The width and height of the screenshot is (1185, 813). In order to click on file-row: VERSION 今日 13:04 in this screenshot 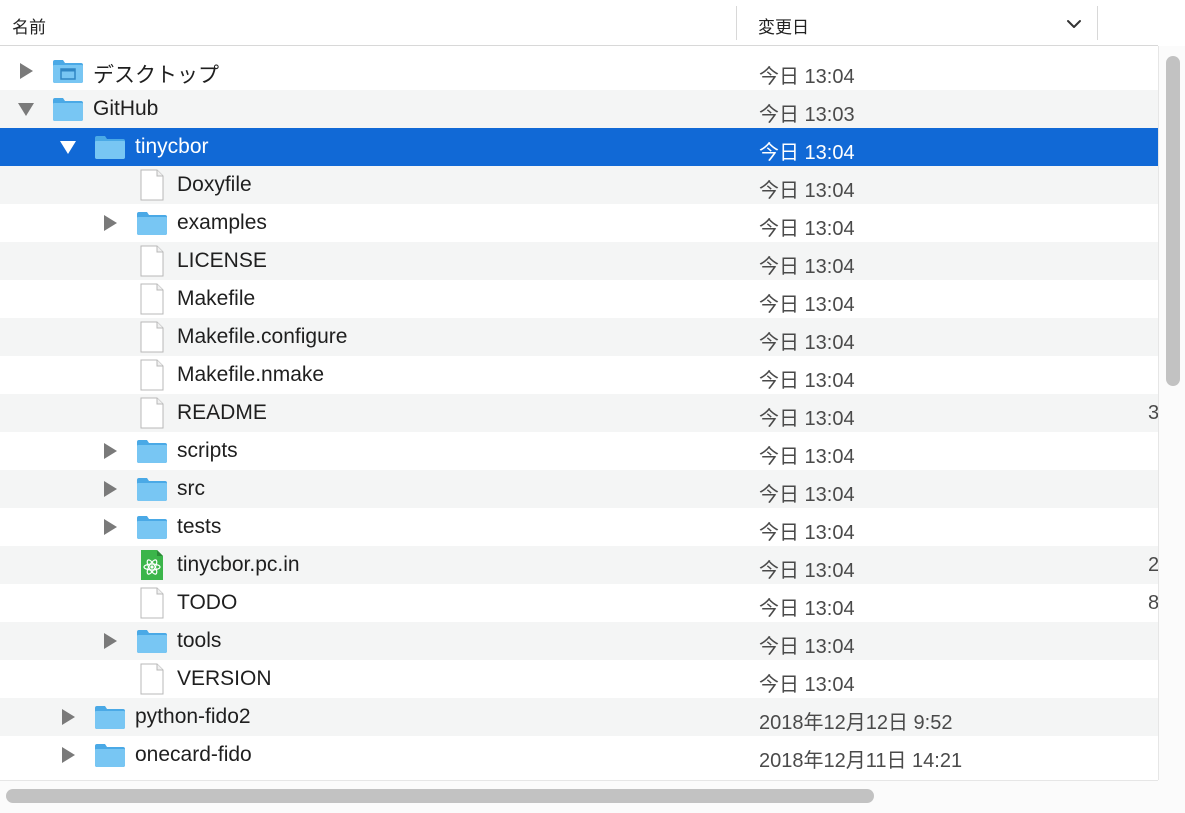, I will do `click(579, 679)`.